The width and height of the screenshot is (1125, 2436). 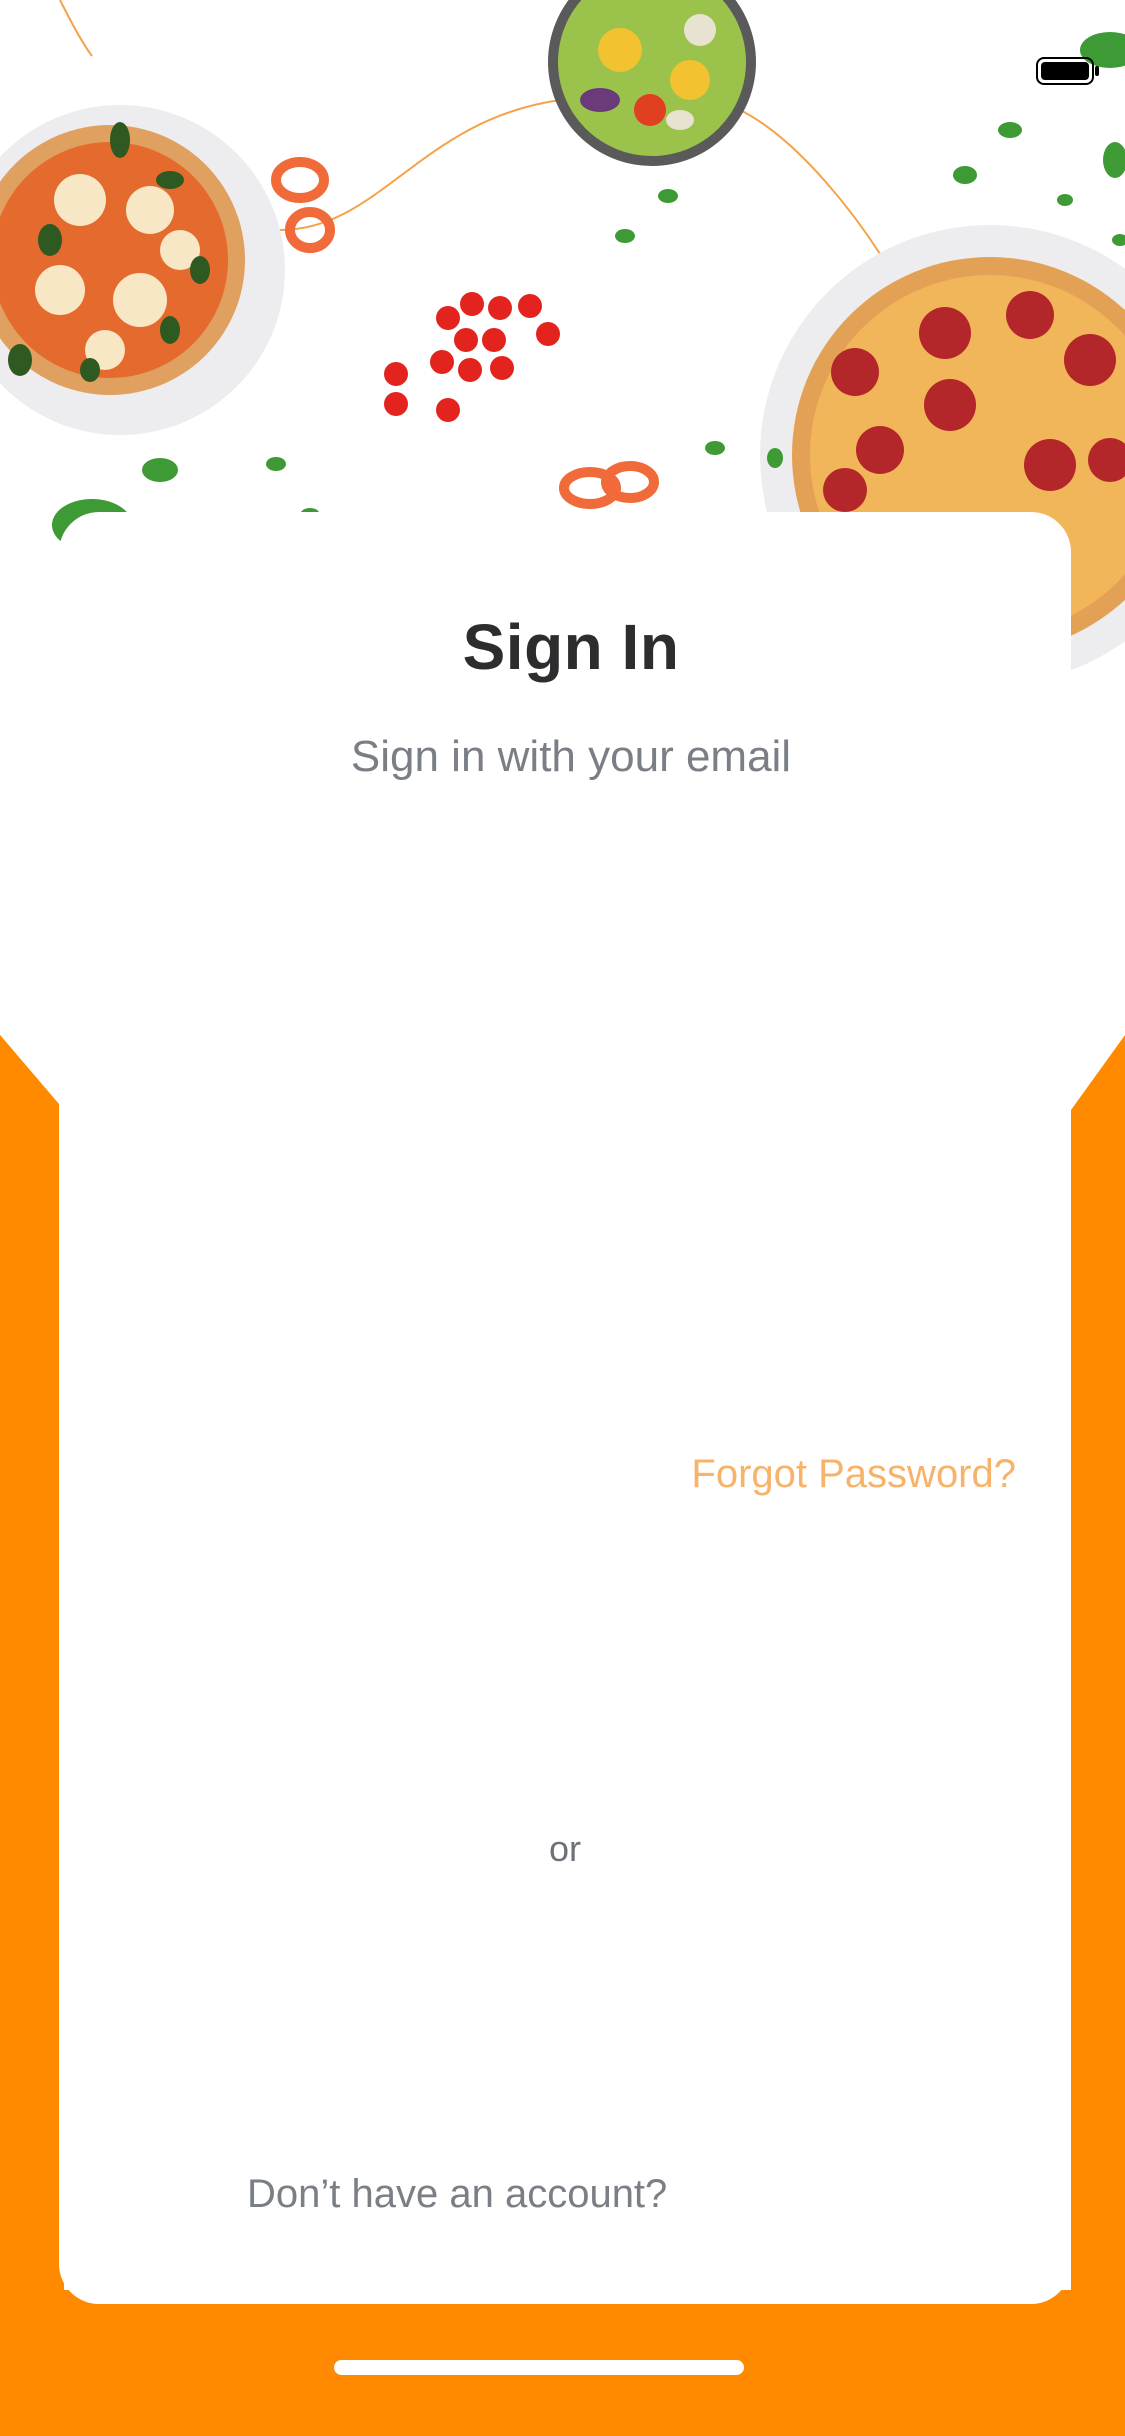 What do you see at coordinates (472, 357) in the screenshot?
I see `cherry-tomatoes-image` at bounding box center [472, 357].